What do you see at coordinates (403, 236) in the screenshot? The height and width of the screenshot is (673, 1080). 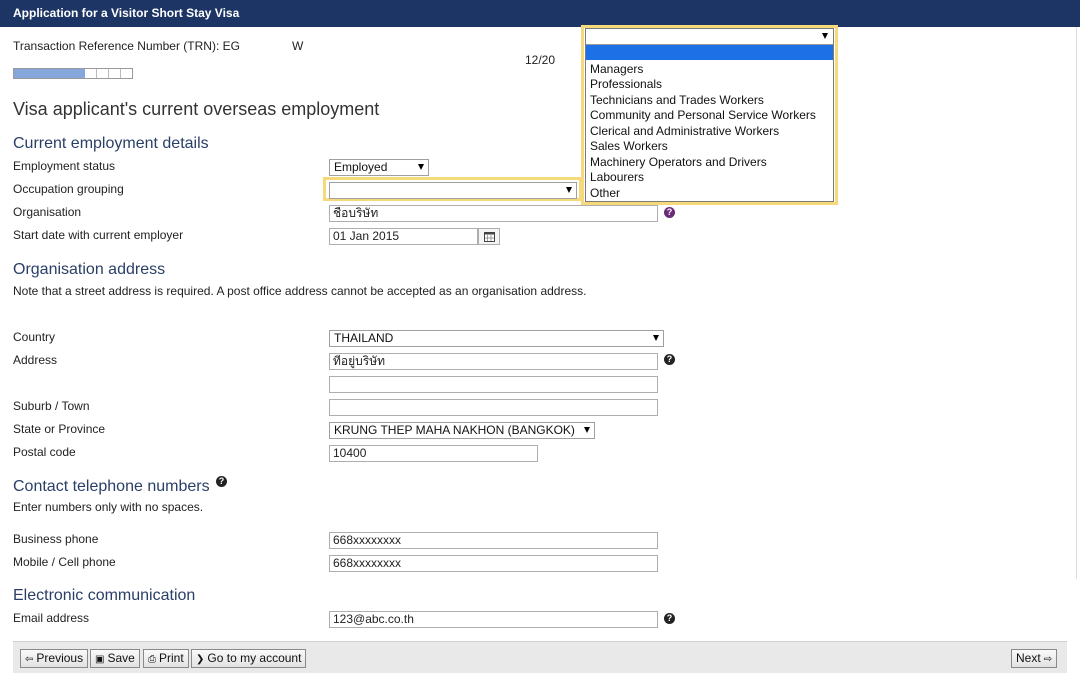 I see `start-date-input: 01 Jan 2015` at bounding box center [403, 236].